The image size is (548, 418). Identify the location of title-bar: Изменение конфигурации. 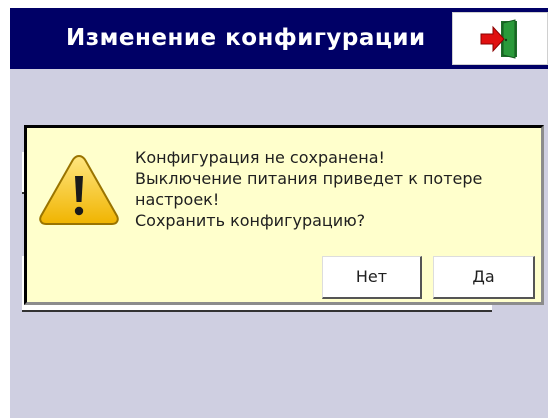
(279, 38).